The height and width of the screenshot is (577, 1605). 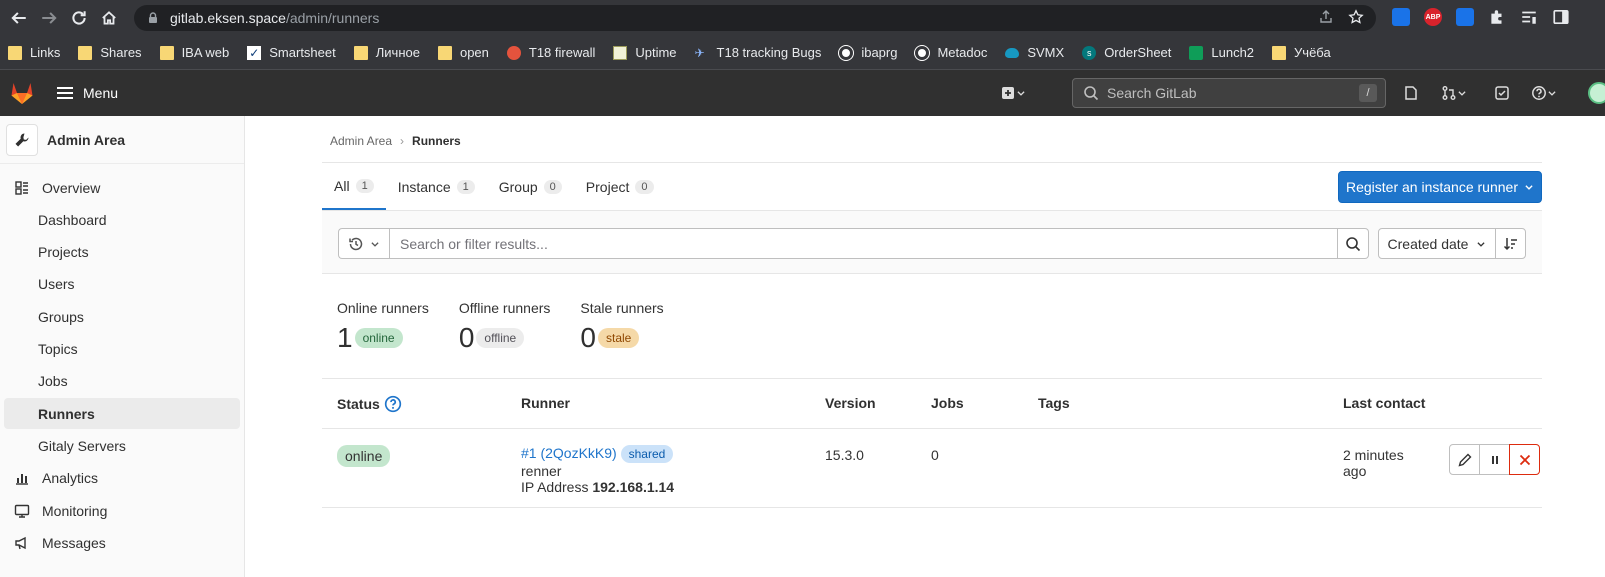 What do you see at coordinates (22, 188) in the screenshot?
I see `overview-icon` at bounding box center [22, 188].